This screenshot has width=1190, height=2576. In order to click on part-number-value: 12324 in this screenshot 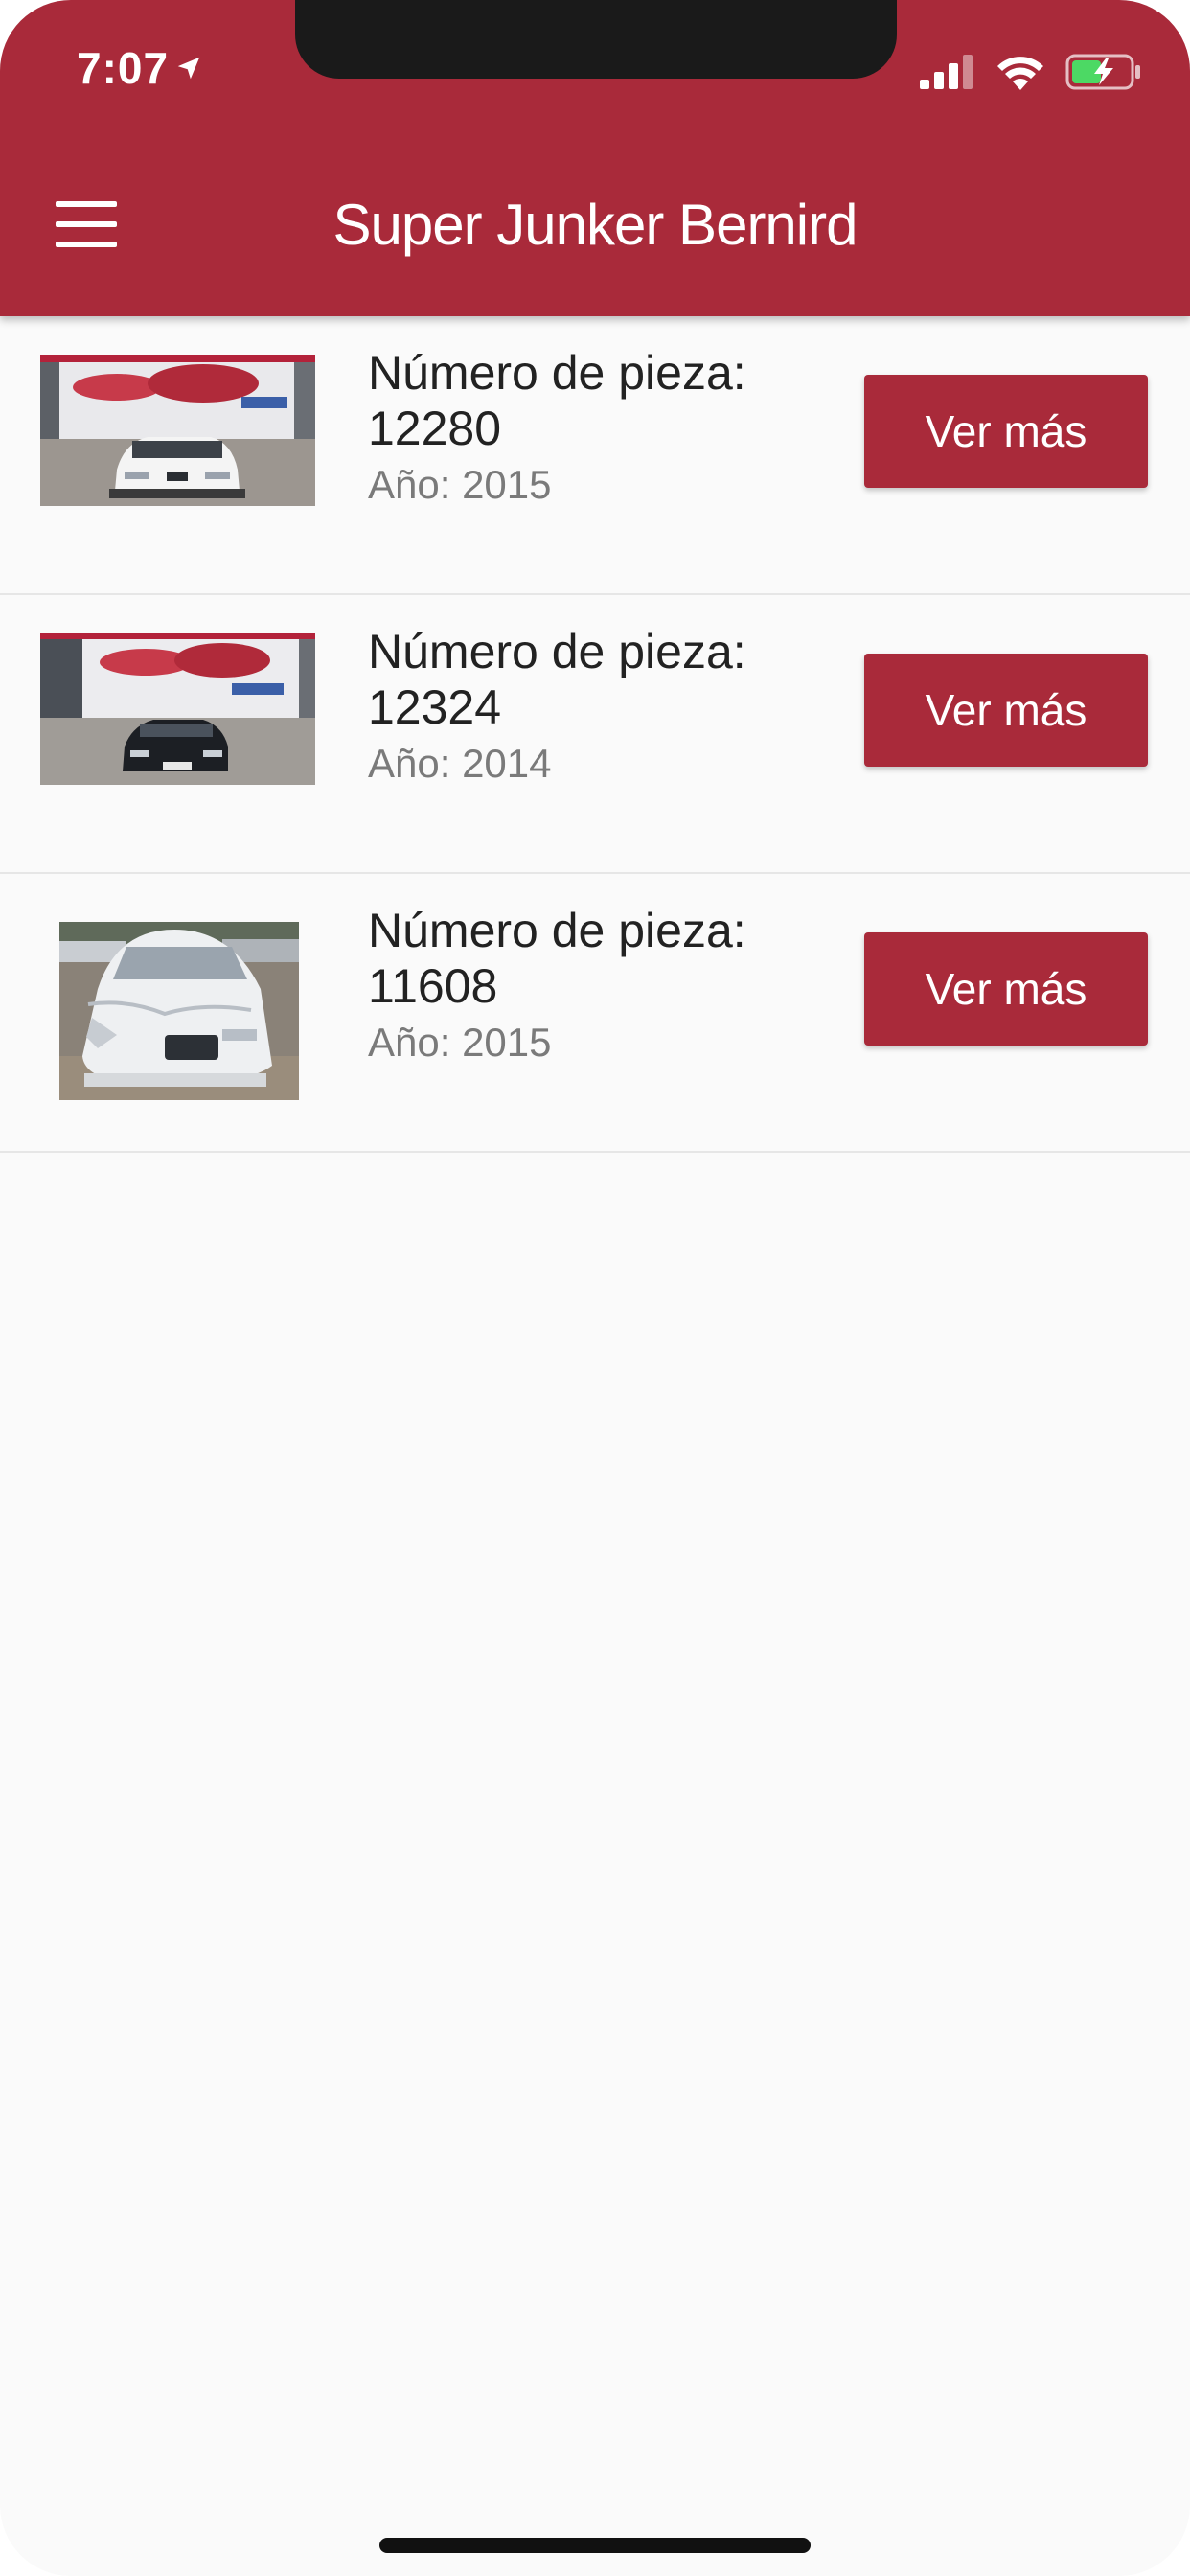, I will do `click(435, 707)`.